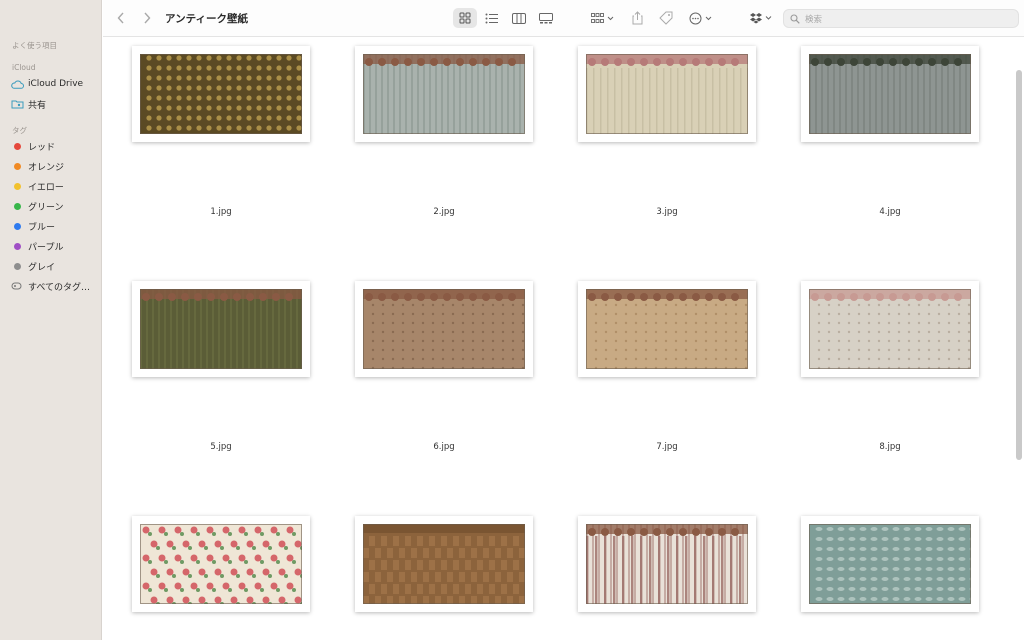 Image resolution: width=1024 pixels, height=640 pixels. I want to click on group-by-button, so click(603, 18).